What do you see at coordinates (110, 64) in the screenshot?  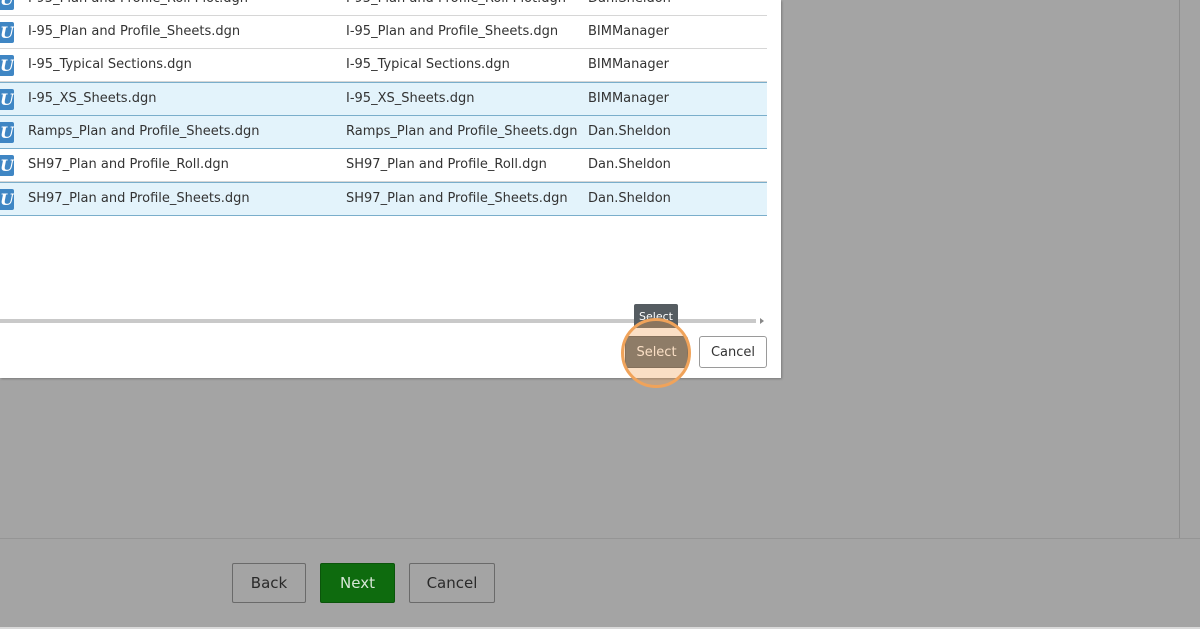 I see `file-name-cell: I-95_Typical Sections.dgn` at bounding box center [110, 64].